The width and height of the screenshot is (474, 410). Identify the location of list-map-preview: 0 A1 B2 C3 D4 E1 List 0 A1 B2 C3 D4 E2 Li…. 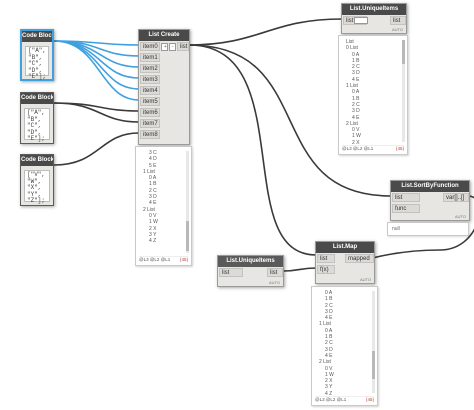
(344, 346).